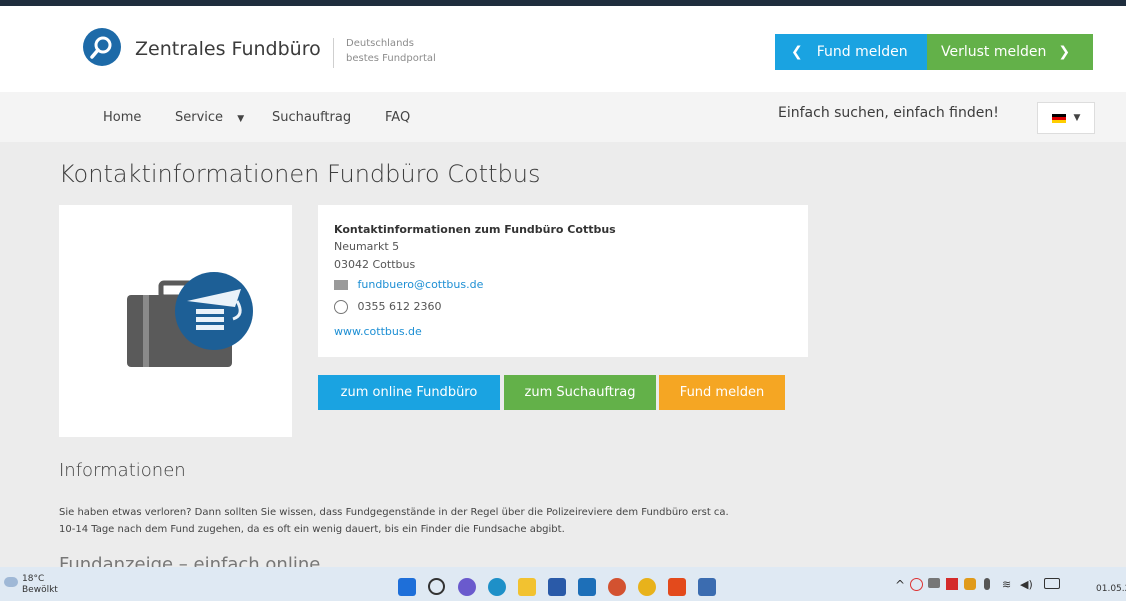 This screenshot has width=1126, height=601. I want to click on weather-widget: 18°C Bewölkt, so click(40, 585).